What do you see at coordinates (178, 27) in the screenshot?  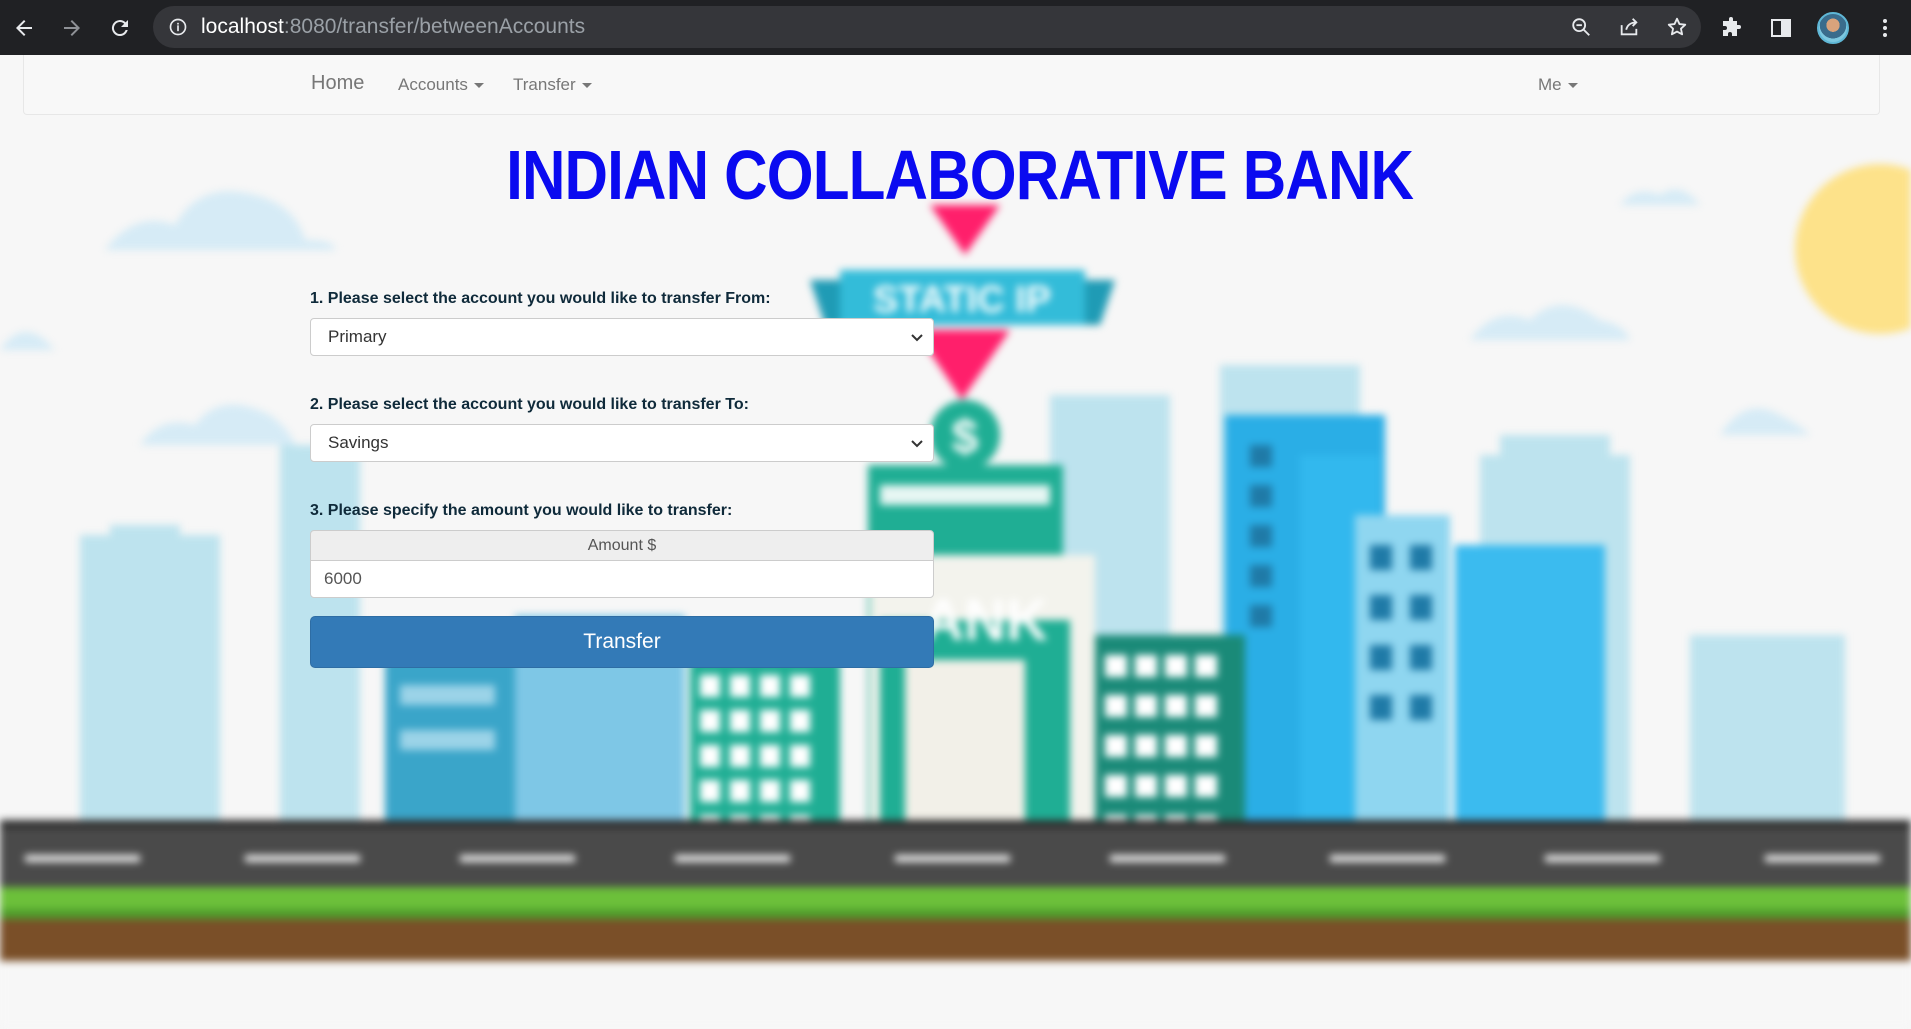 I see `site-info-icon` at bounding box center [178, 27].